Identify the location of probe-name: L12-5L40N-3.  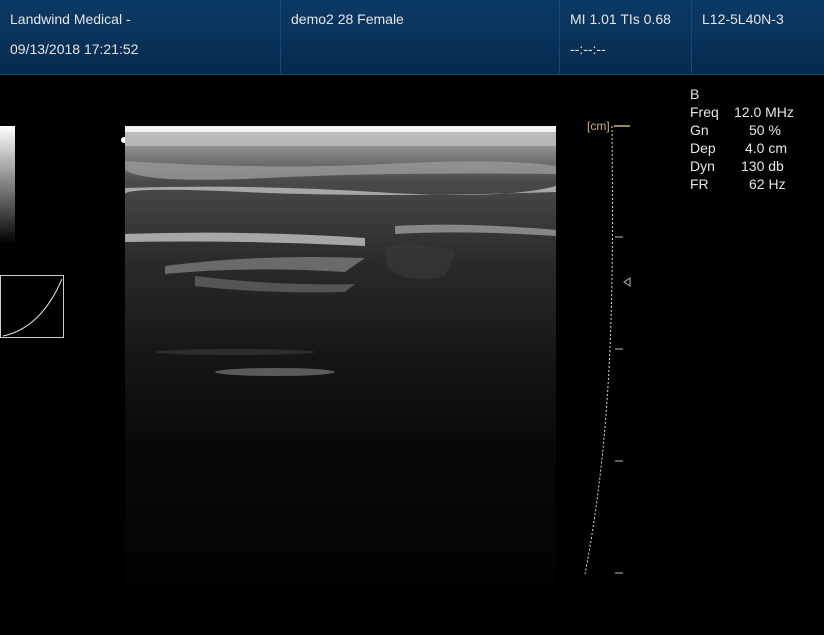
(743, 19).